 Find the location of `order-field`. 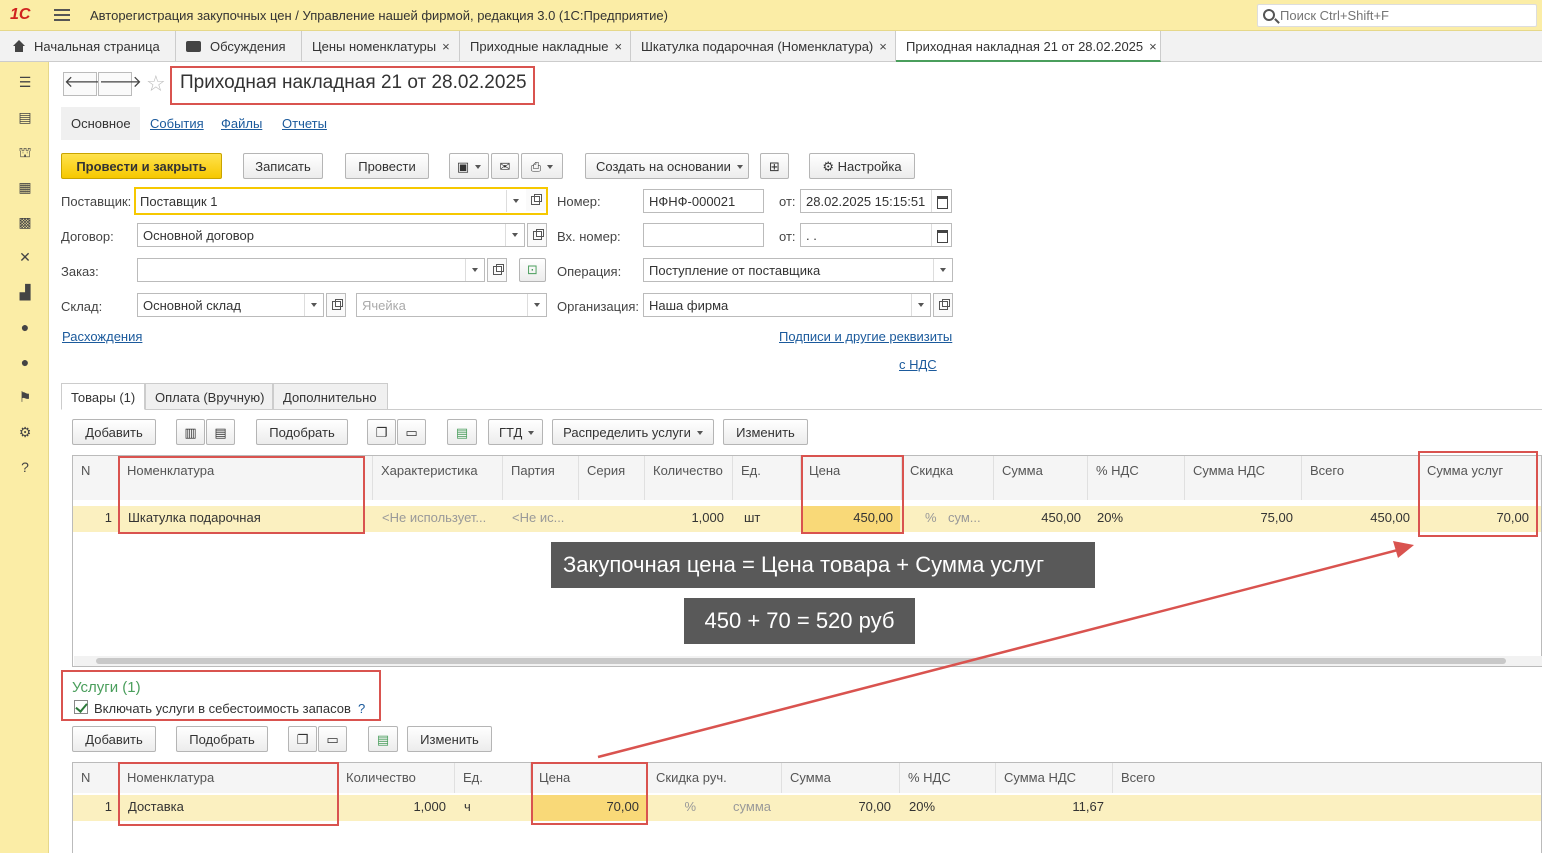

order-field is located at coordinates (311, 270).